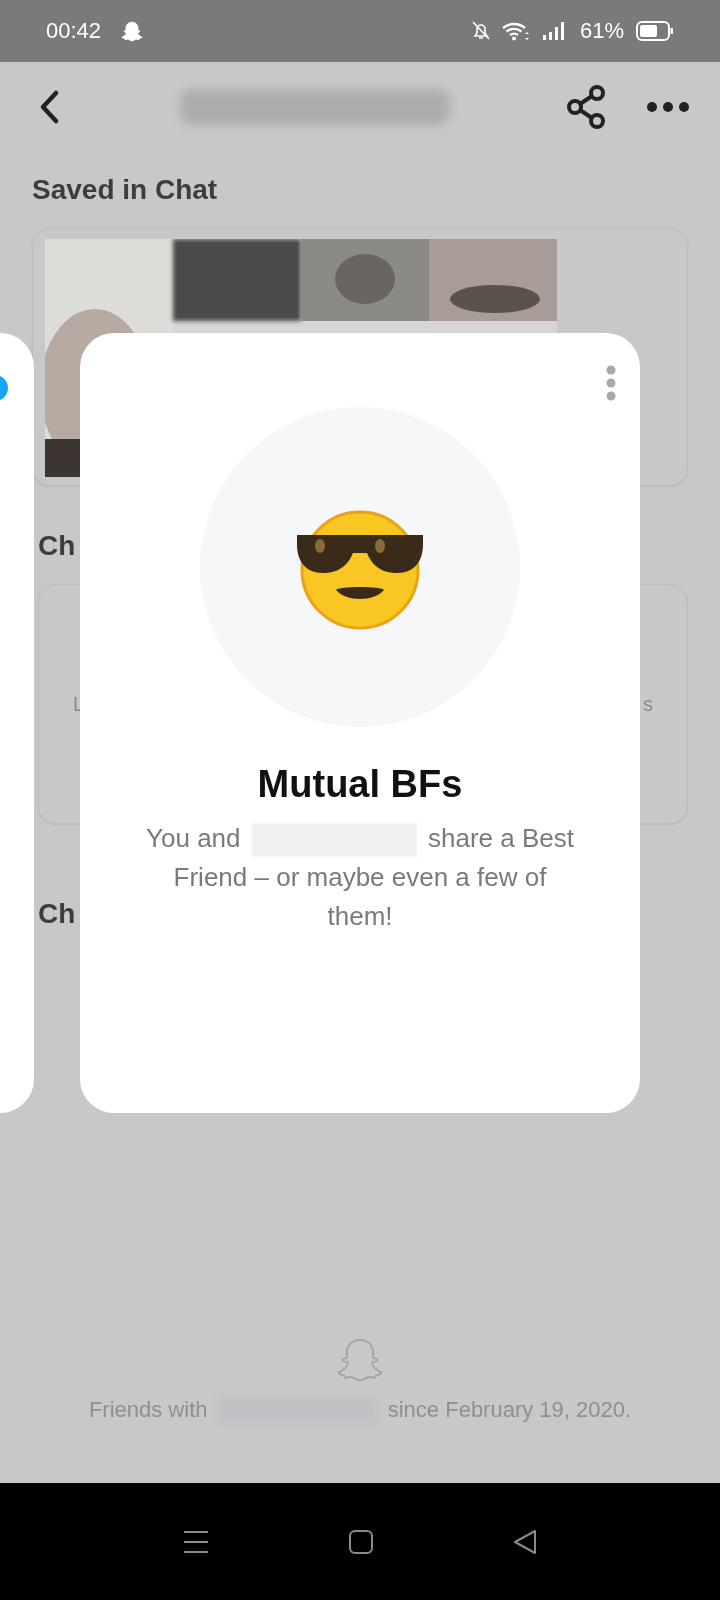 The height and width of the screenshot is (1600, 720). Describe the element at coordinates (655, 31) in the screenshot. I see `battery-icon` at that location.